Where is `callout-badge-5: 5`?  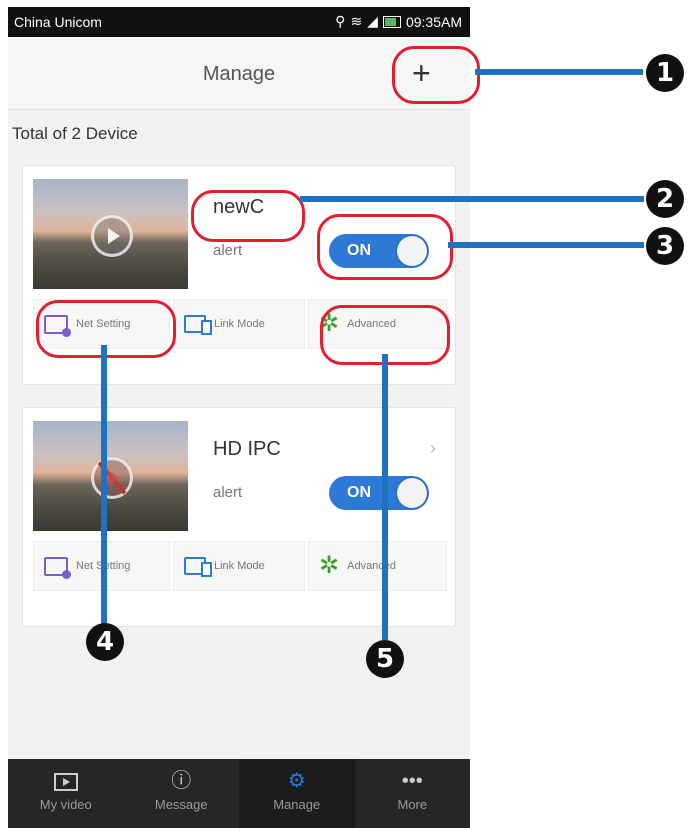 callout-badge-5: 5 is located at coordinates (385, 659).